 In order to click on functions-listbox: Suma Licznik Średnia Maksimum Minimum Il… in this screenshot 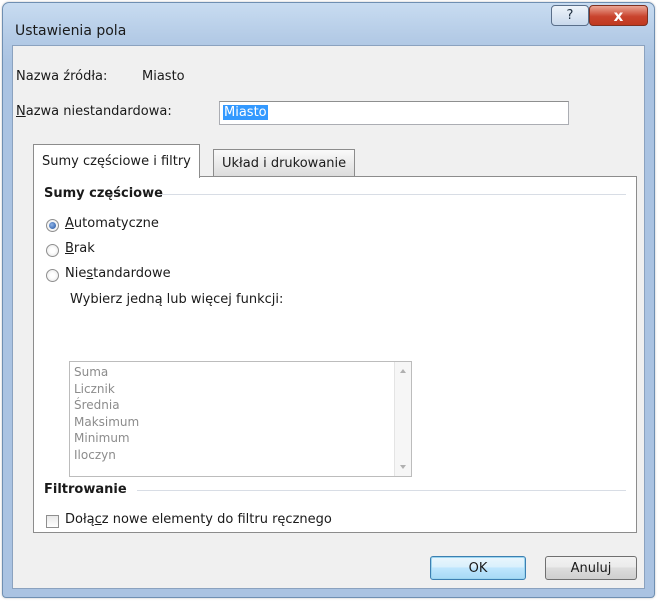, I will do `click(240, 419)`.